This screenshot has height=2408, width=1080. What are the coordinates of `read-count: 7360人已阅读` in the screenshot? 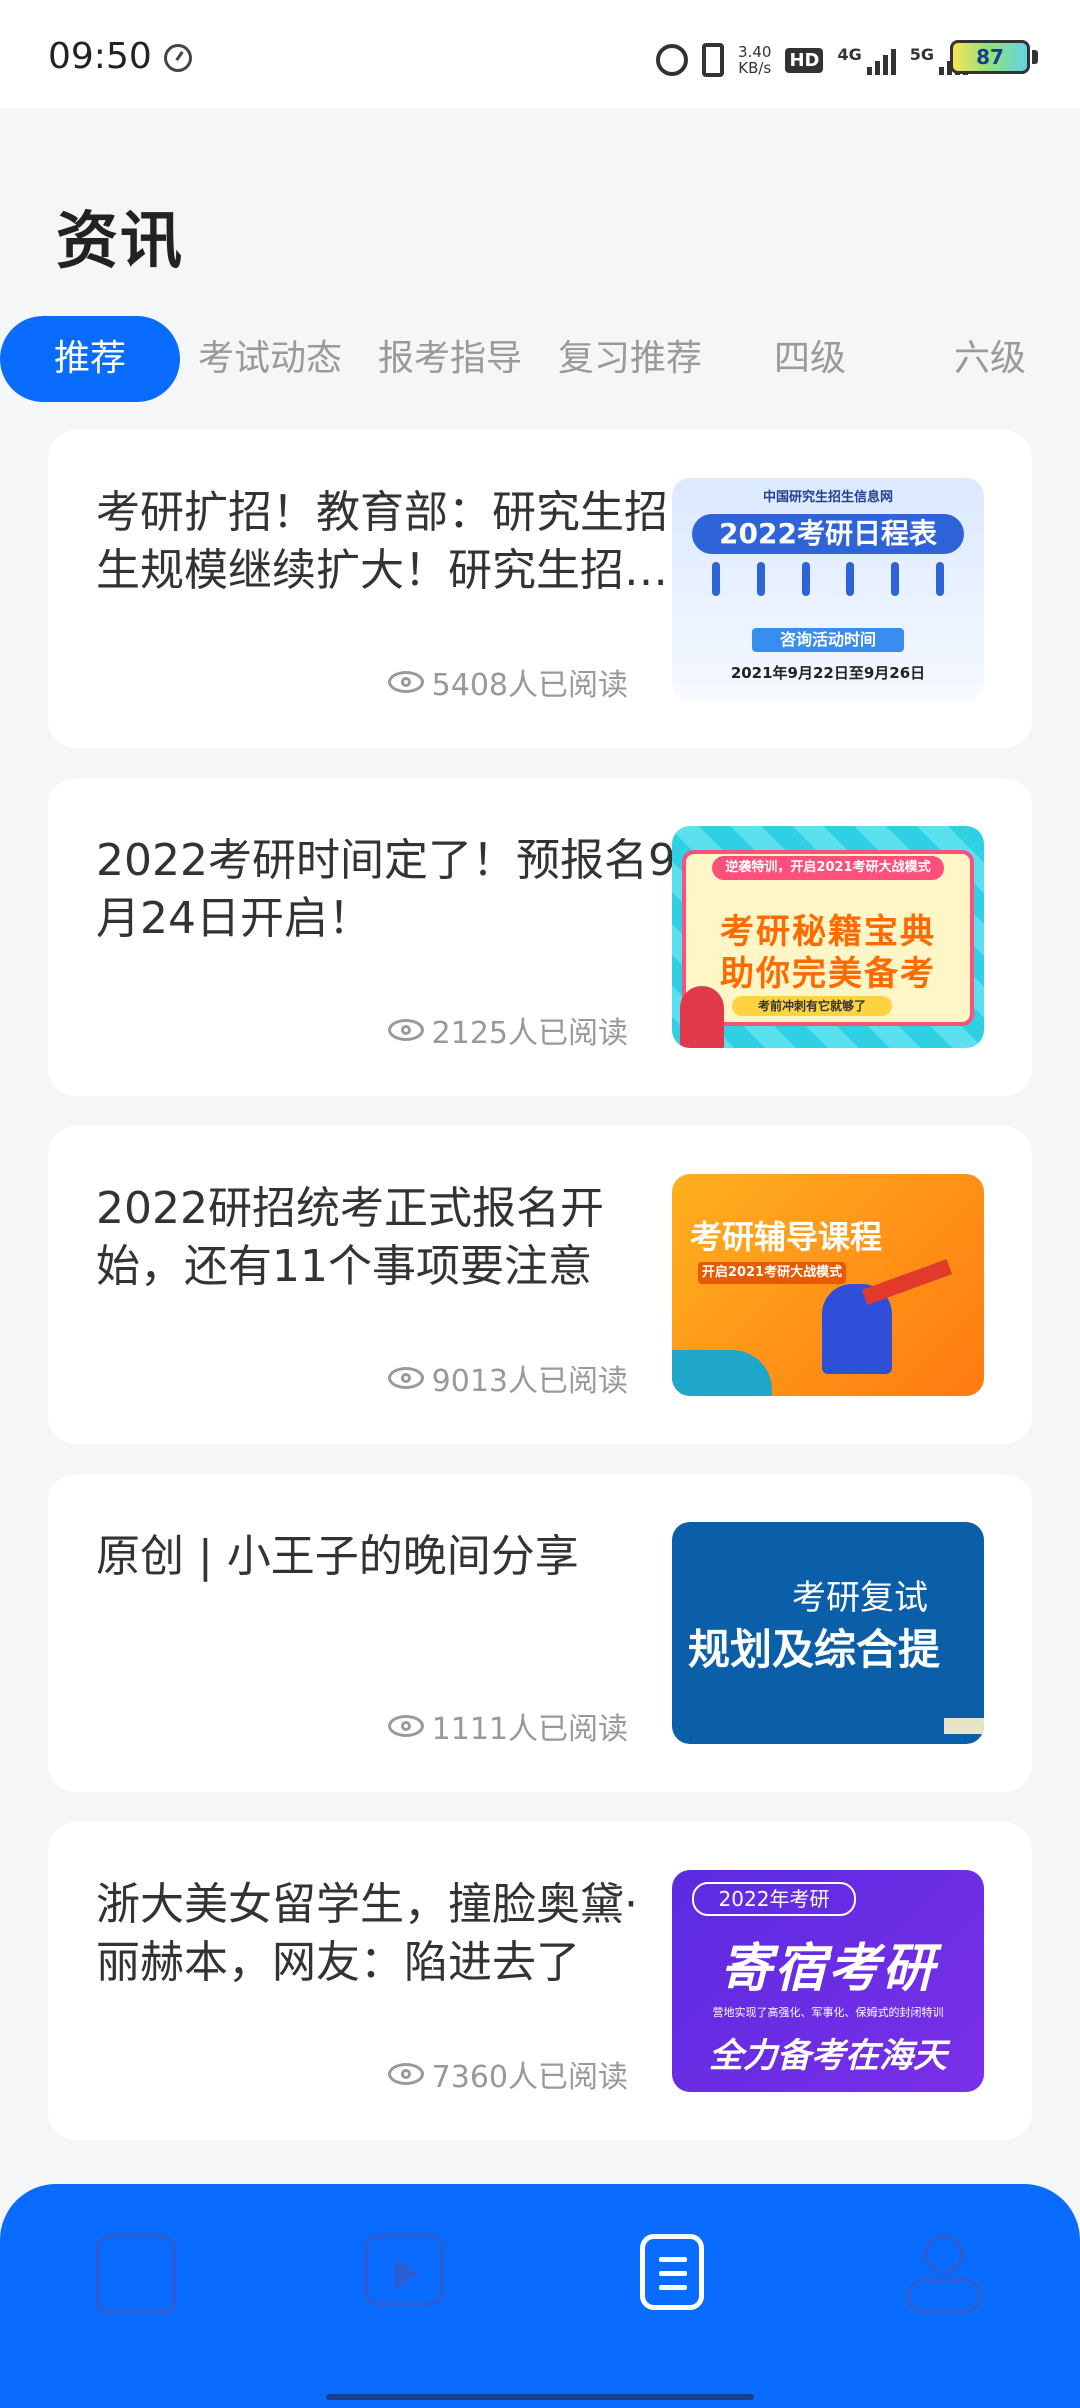 It's located at (507, 2074).